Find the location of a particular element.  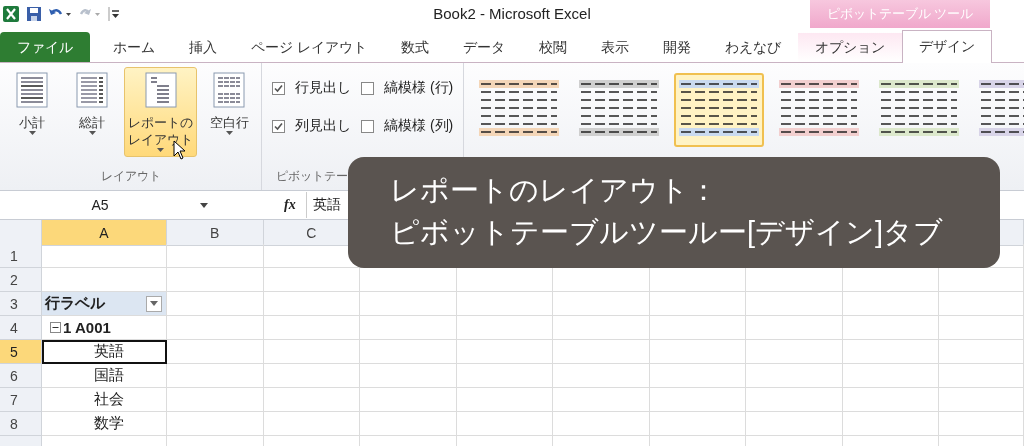

ribbon-tab: ファイル is located at coordinates (45, 47).